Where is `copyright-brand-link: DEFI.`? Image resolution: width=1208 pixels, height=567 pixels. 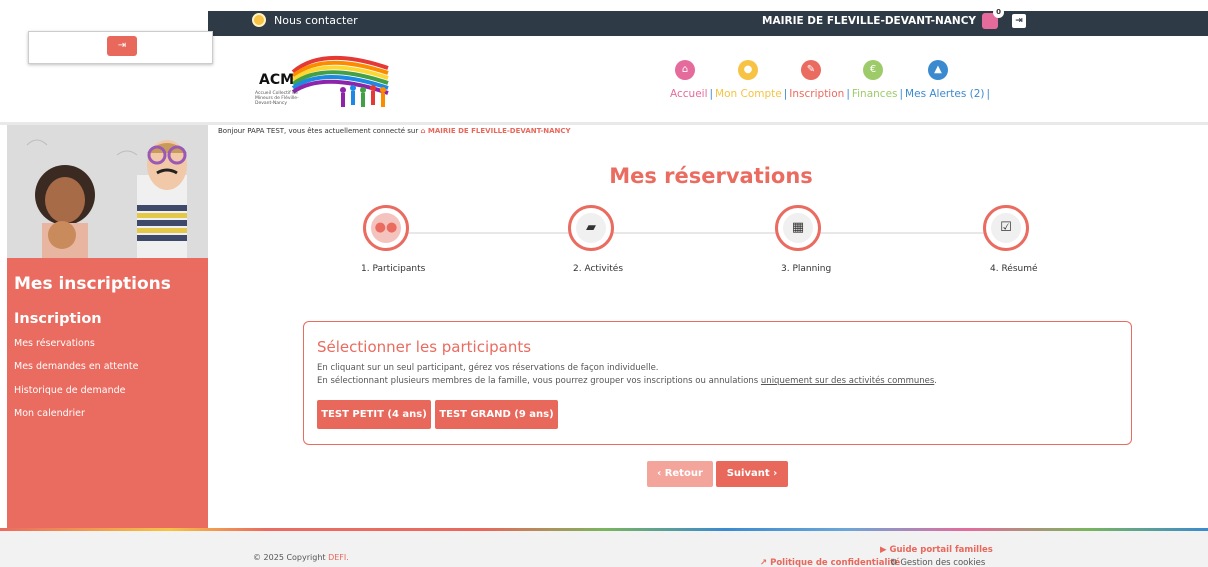
copyright-brand-link: DEFI. is located at coordinates (338, 557).